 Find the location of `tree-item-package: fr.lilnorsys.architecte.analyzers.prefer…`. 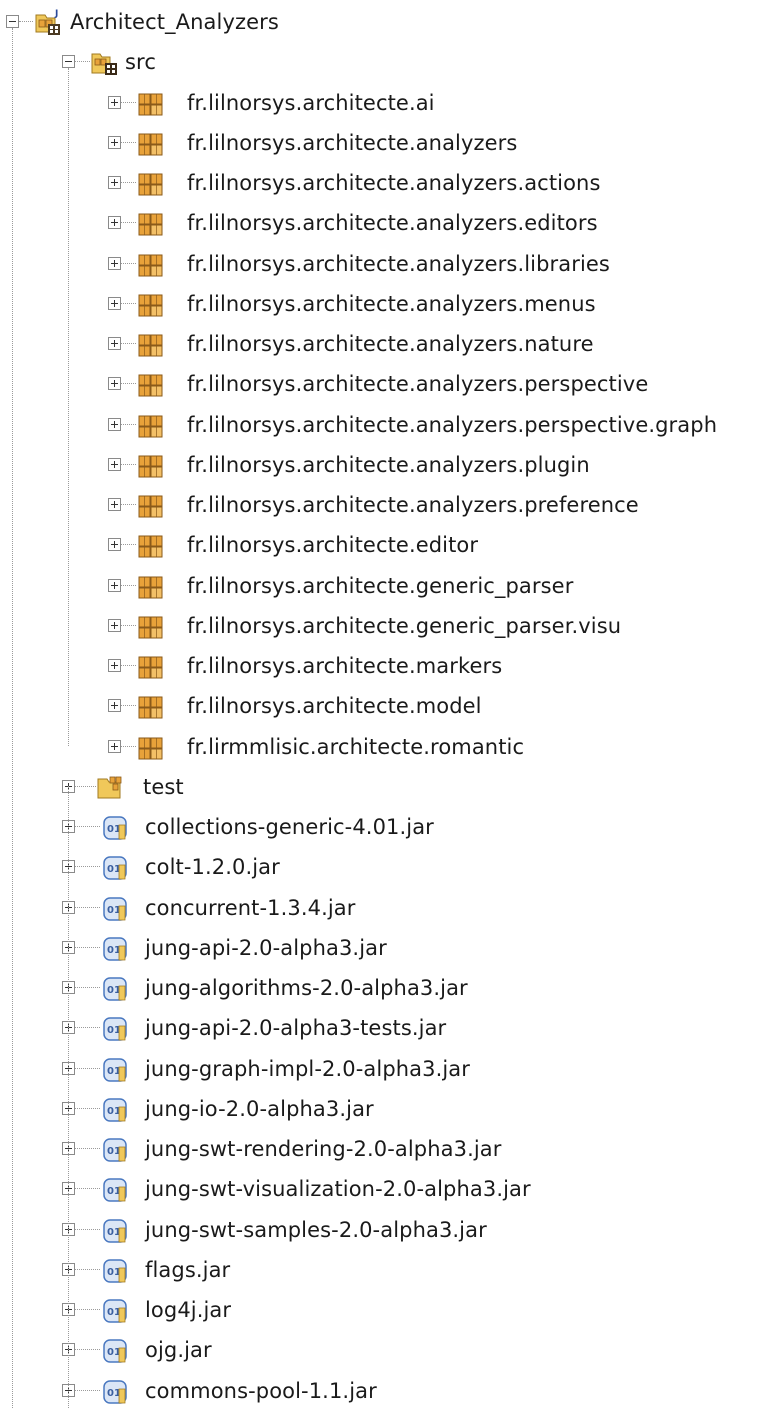

tree-item-package: fr.lilnorsys.architecte.analyzers.prefer… is located at coordinates (384, 505).